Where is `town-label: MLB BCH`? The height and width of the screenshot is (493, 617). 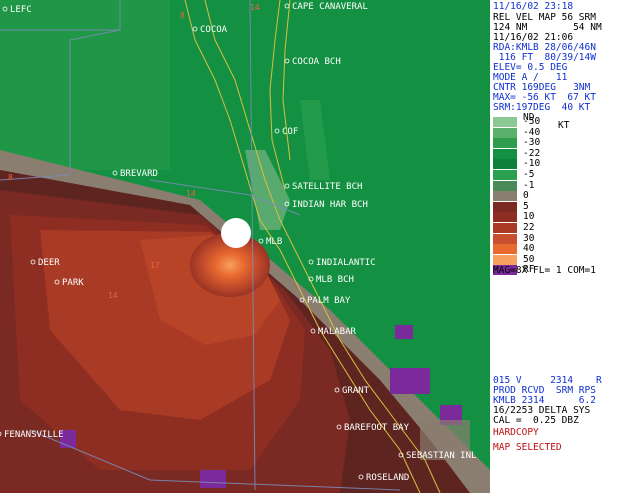
town-label: MLB BCH is located at coordinates (335, 280).